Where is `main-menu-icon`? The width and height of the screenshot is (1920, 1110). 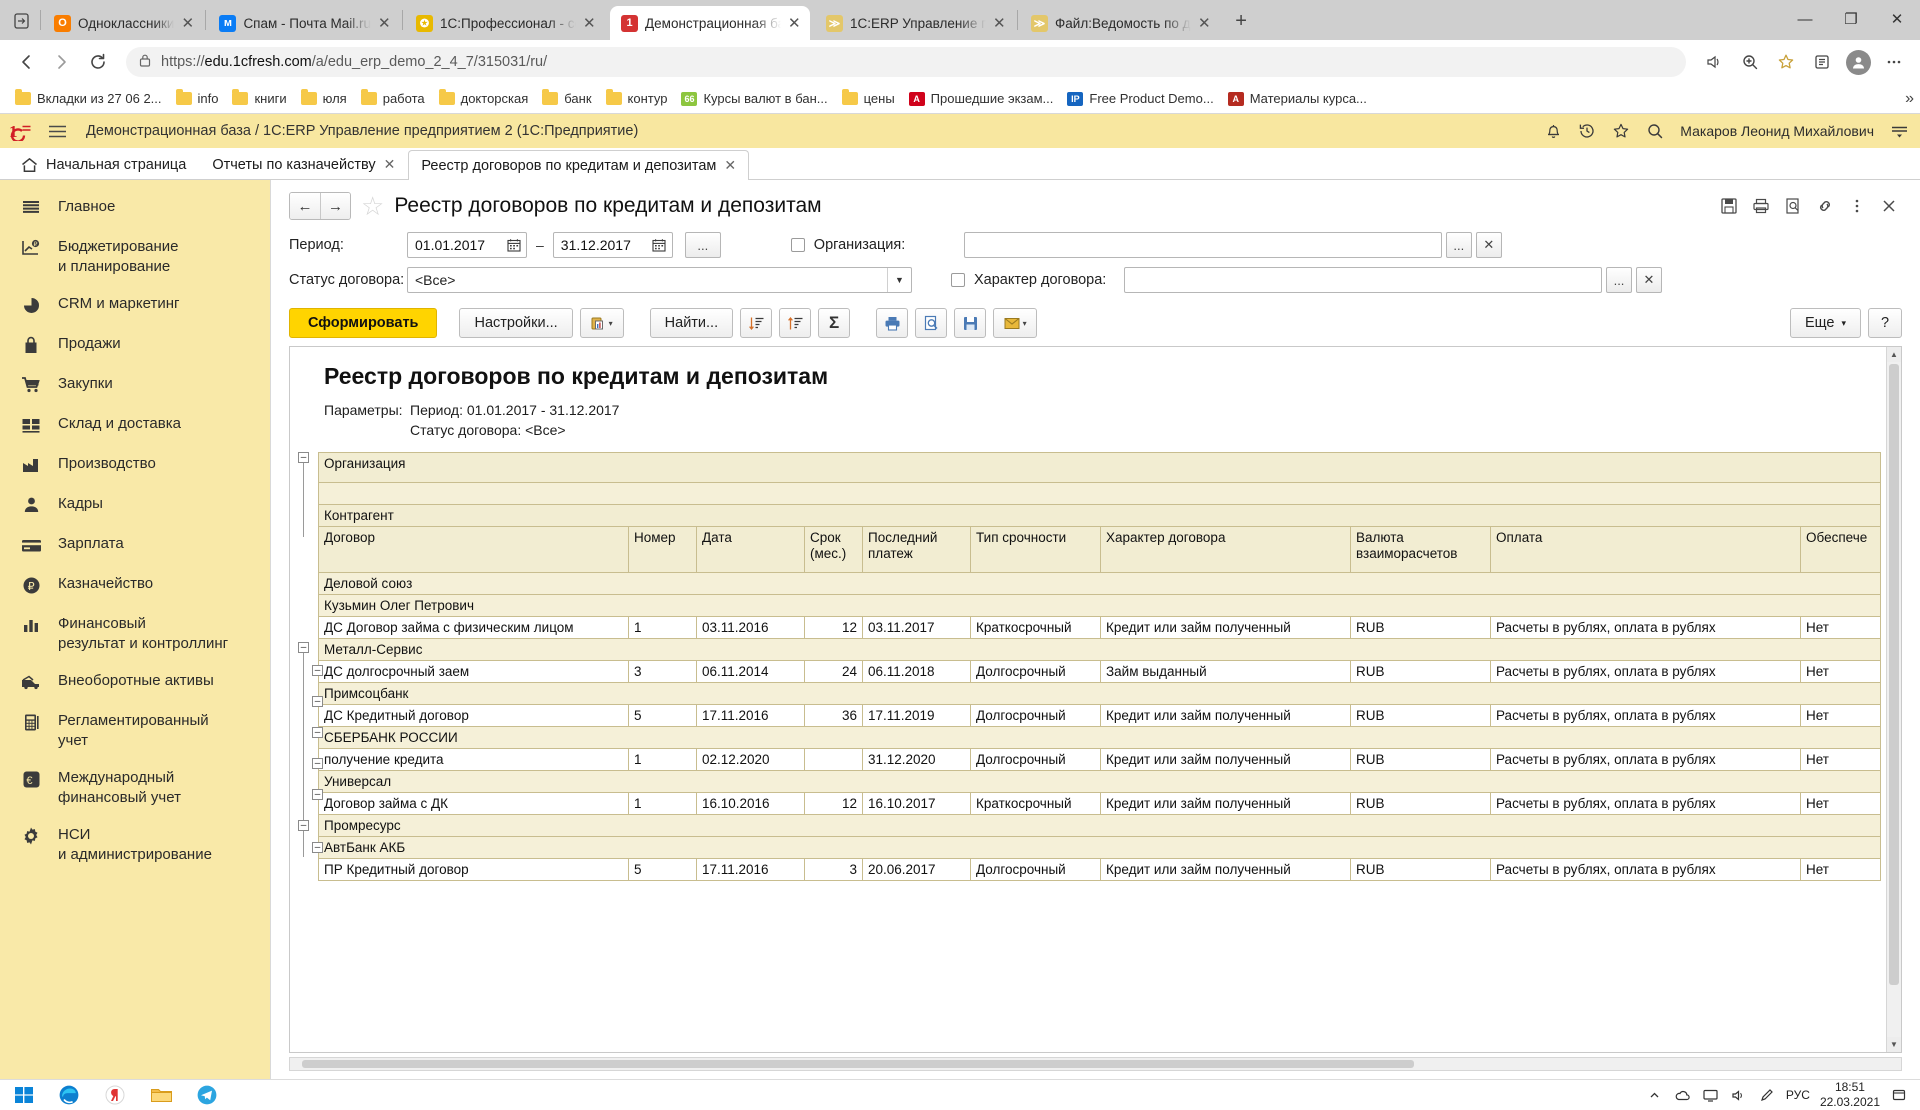 main-menu-icon is located at coordinates (57, 131).